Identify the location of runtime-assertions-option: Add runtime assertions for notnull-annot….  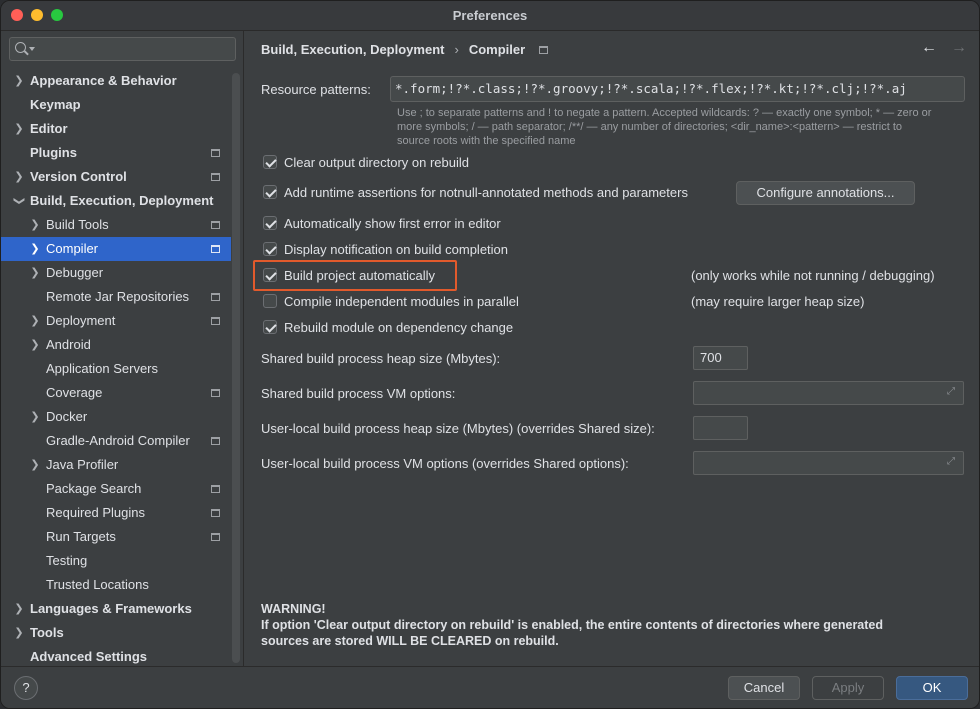
(475, 192).